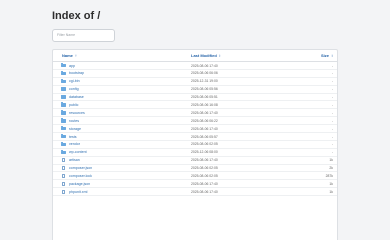 The image size is (390, 240). Describe the element at coordinates (204, 152) in the screenshot. I see `last-modified-cell: 2025-12-06 08:00` at that location.